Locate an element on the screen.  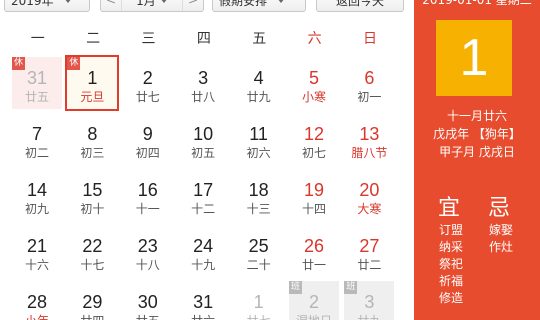
day-cell: 8 初三 is located at coordinates (92, 139).